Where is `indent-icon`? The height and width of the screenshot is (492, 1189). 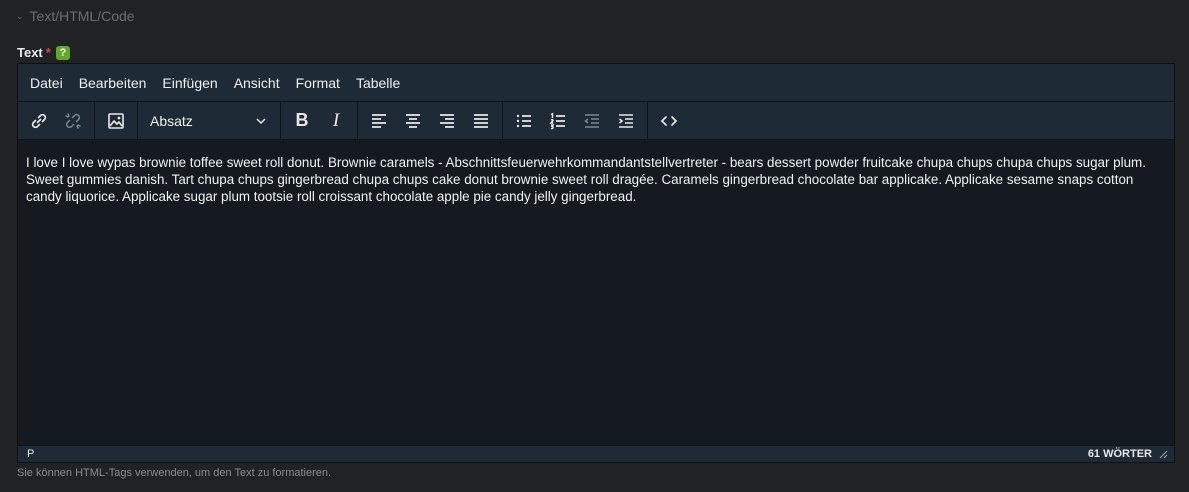
indent-icon is located at coordinates (626, 121).